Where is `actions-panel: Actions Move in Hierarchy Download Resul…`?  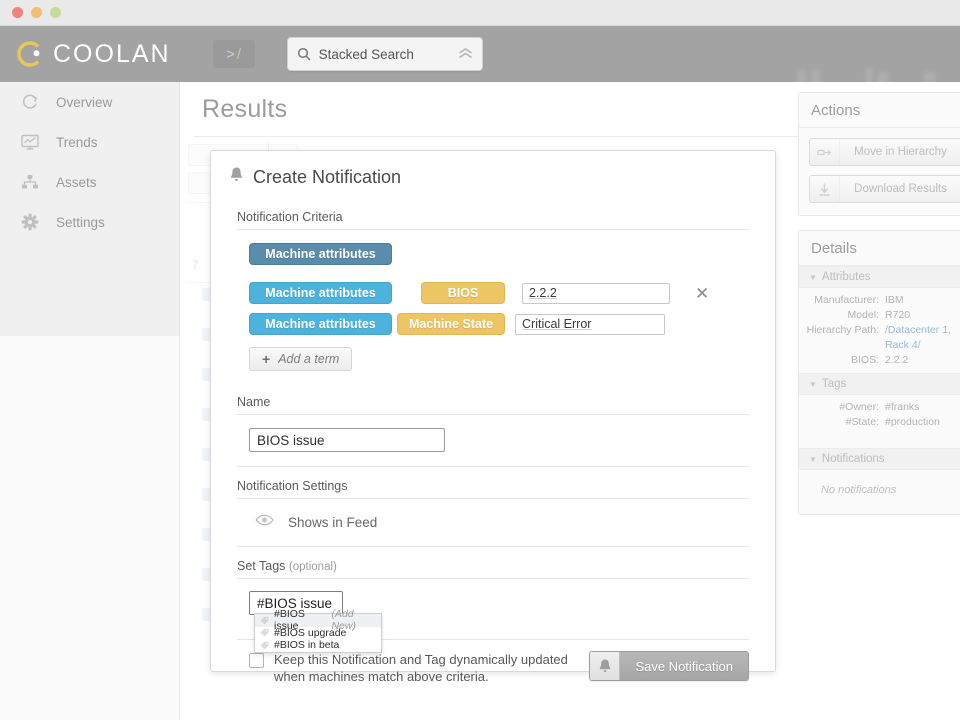 actions-panel: Actions Move in Hierarchy Download Resul… is located at coordinates (879, 154).